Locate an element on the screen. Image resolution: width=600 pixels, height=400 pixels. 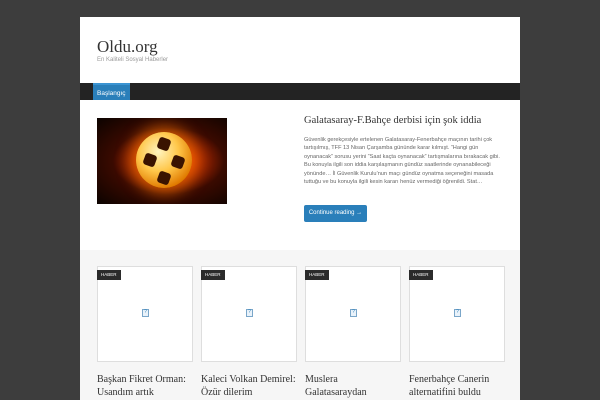
site-title: Oldu.org is located at coordinates (308, 46).